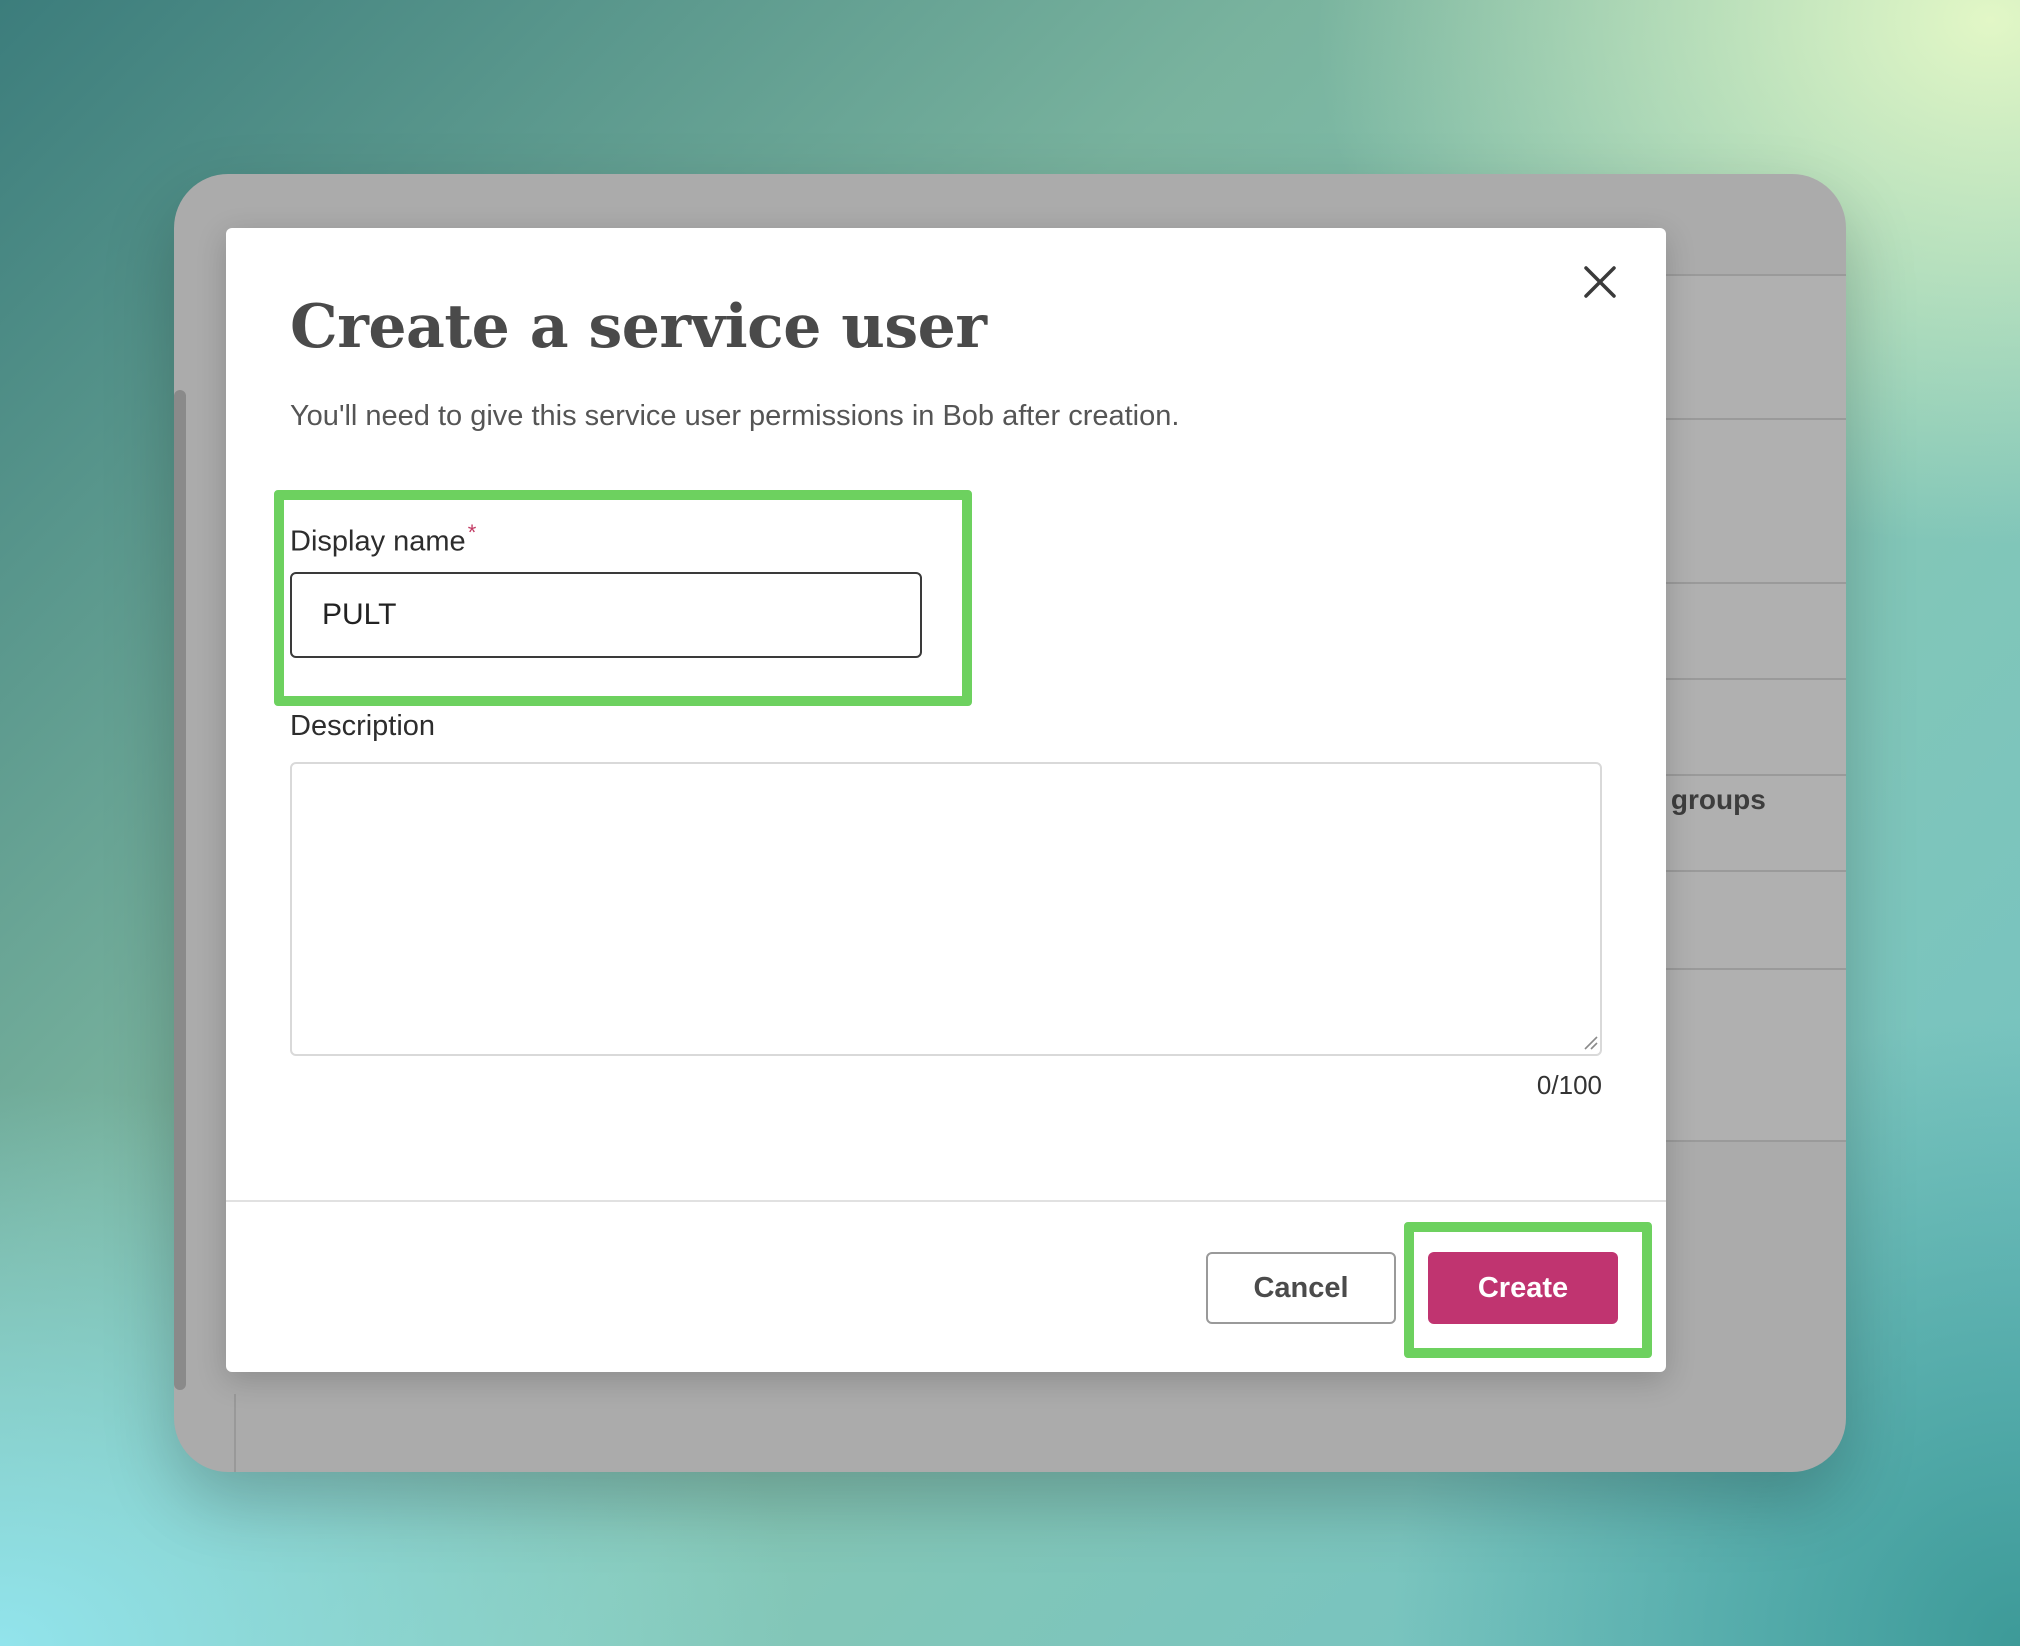 Image resolution: width=2020 pixels, height=1646 pixels. I want to click on description-textarea, so click(946, 909).